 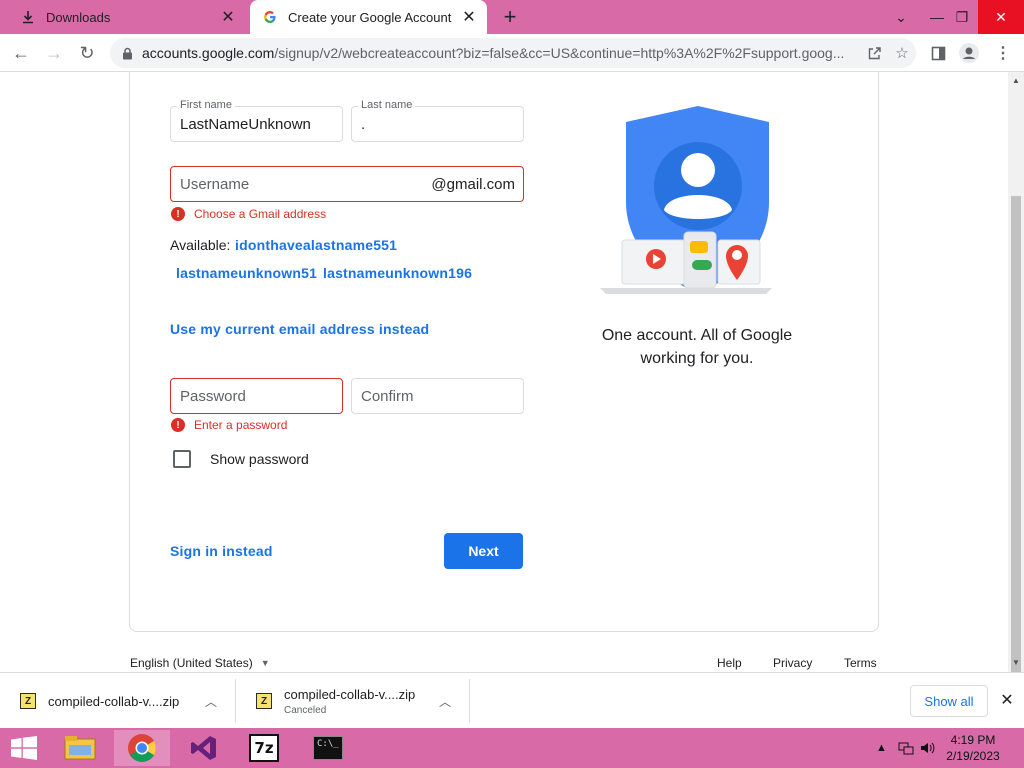 I want to click on page-scrollbar: ▲ ▼, so click(x=1016, y=390).